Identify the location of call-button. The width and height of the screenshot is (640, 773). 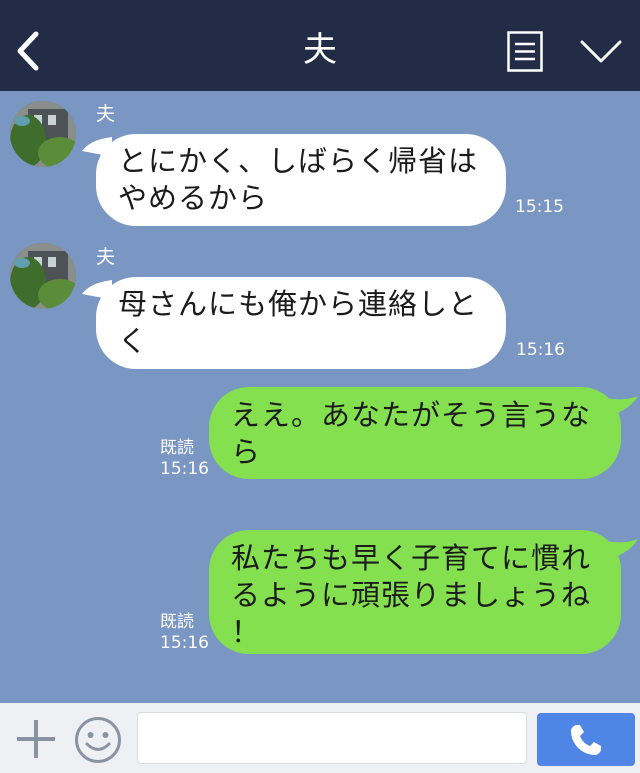
(586, 739).